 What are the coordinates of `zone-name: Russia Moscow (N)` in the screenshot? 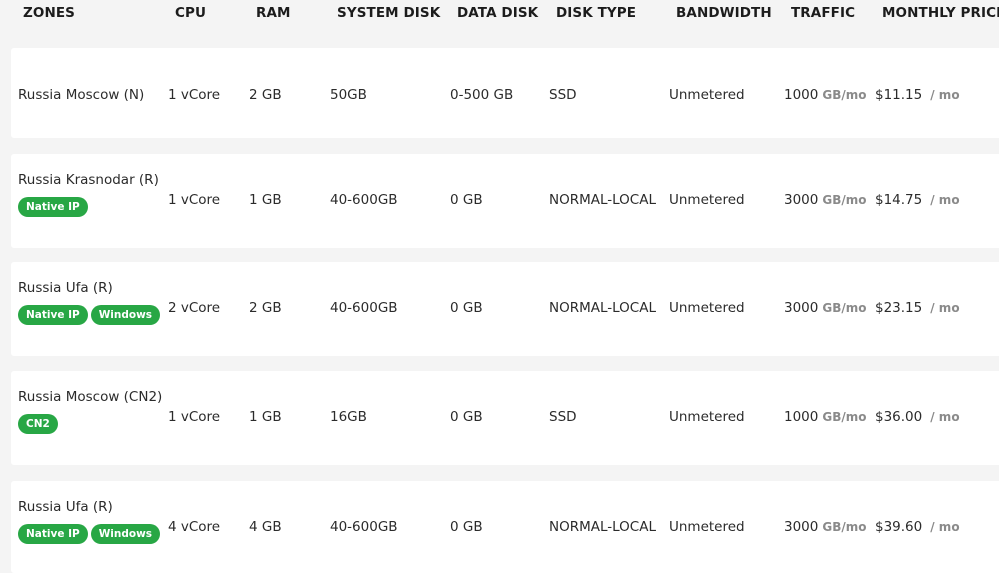 It's located at (81, 95).